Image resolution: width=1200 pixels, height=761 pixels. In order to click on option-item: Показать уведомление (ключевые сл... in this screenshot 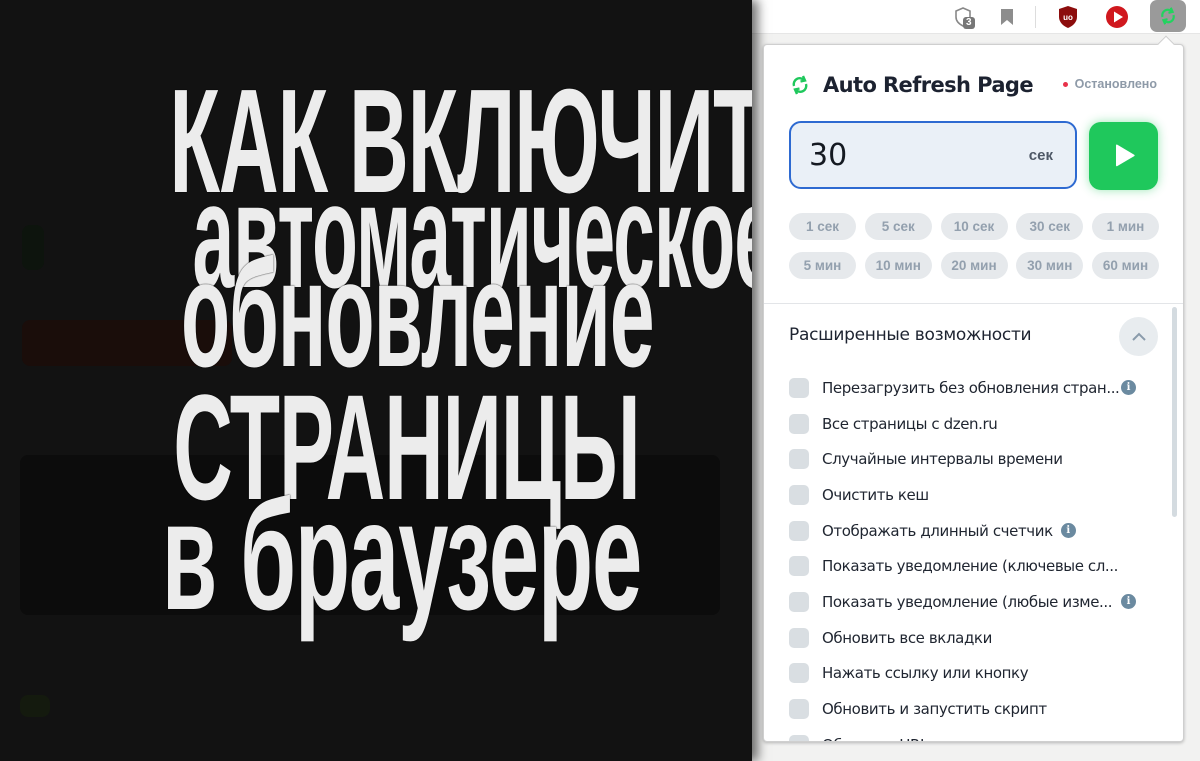, I will do `click(964, 566)`.